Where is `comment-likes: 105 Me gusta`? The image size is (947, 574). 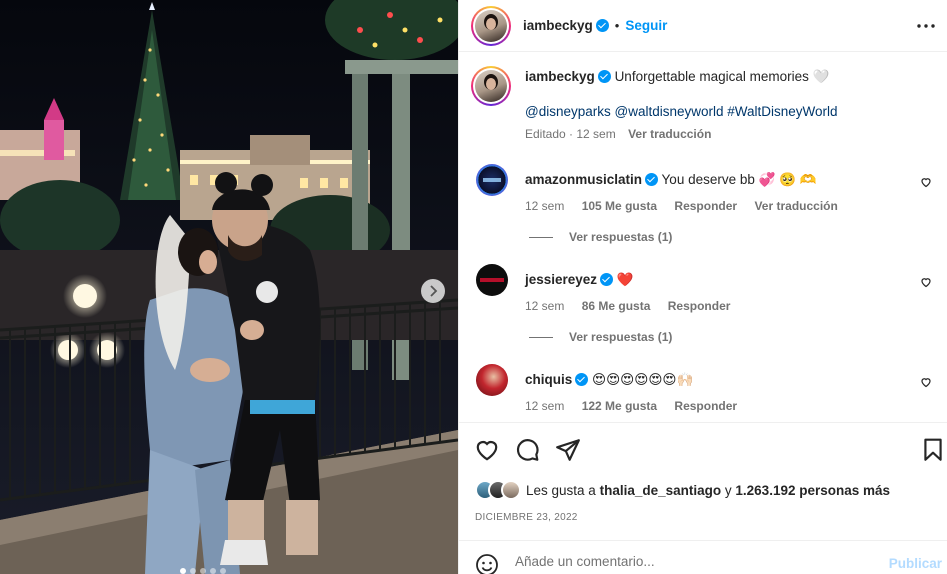
comment-likes: 105 Me gusta is located at coordinates (619, 206).